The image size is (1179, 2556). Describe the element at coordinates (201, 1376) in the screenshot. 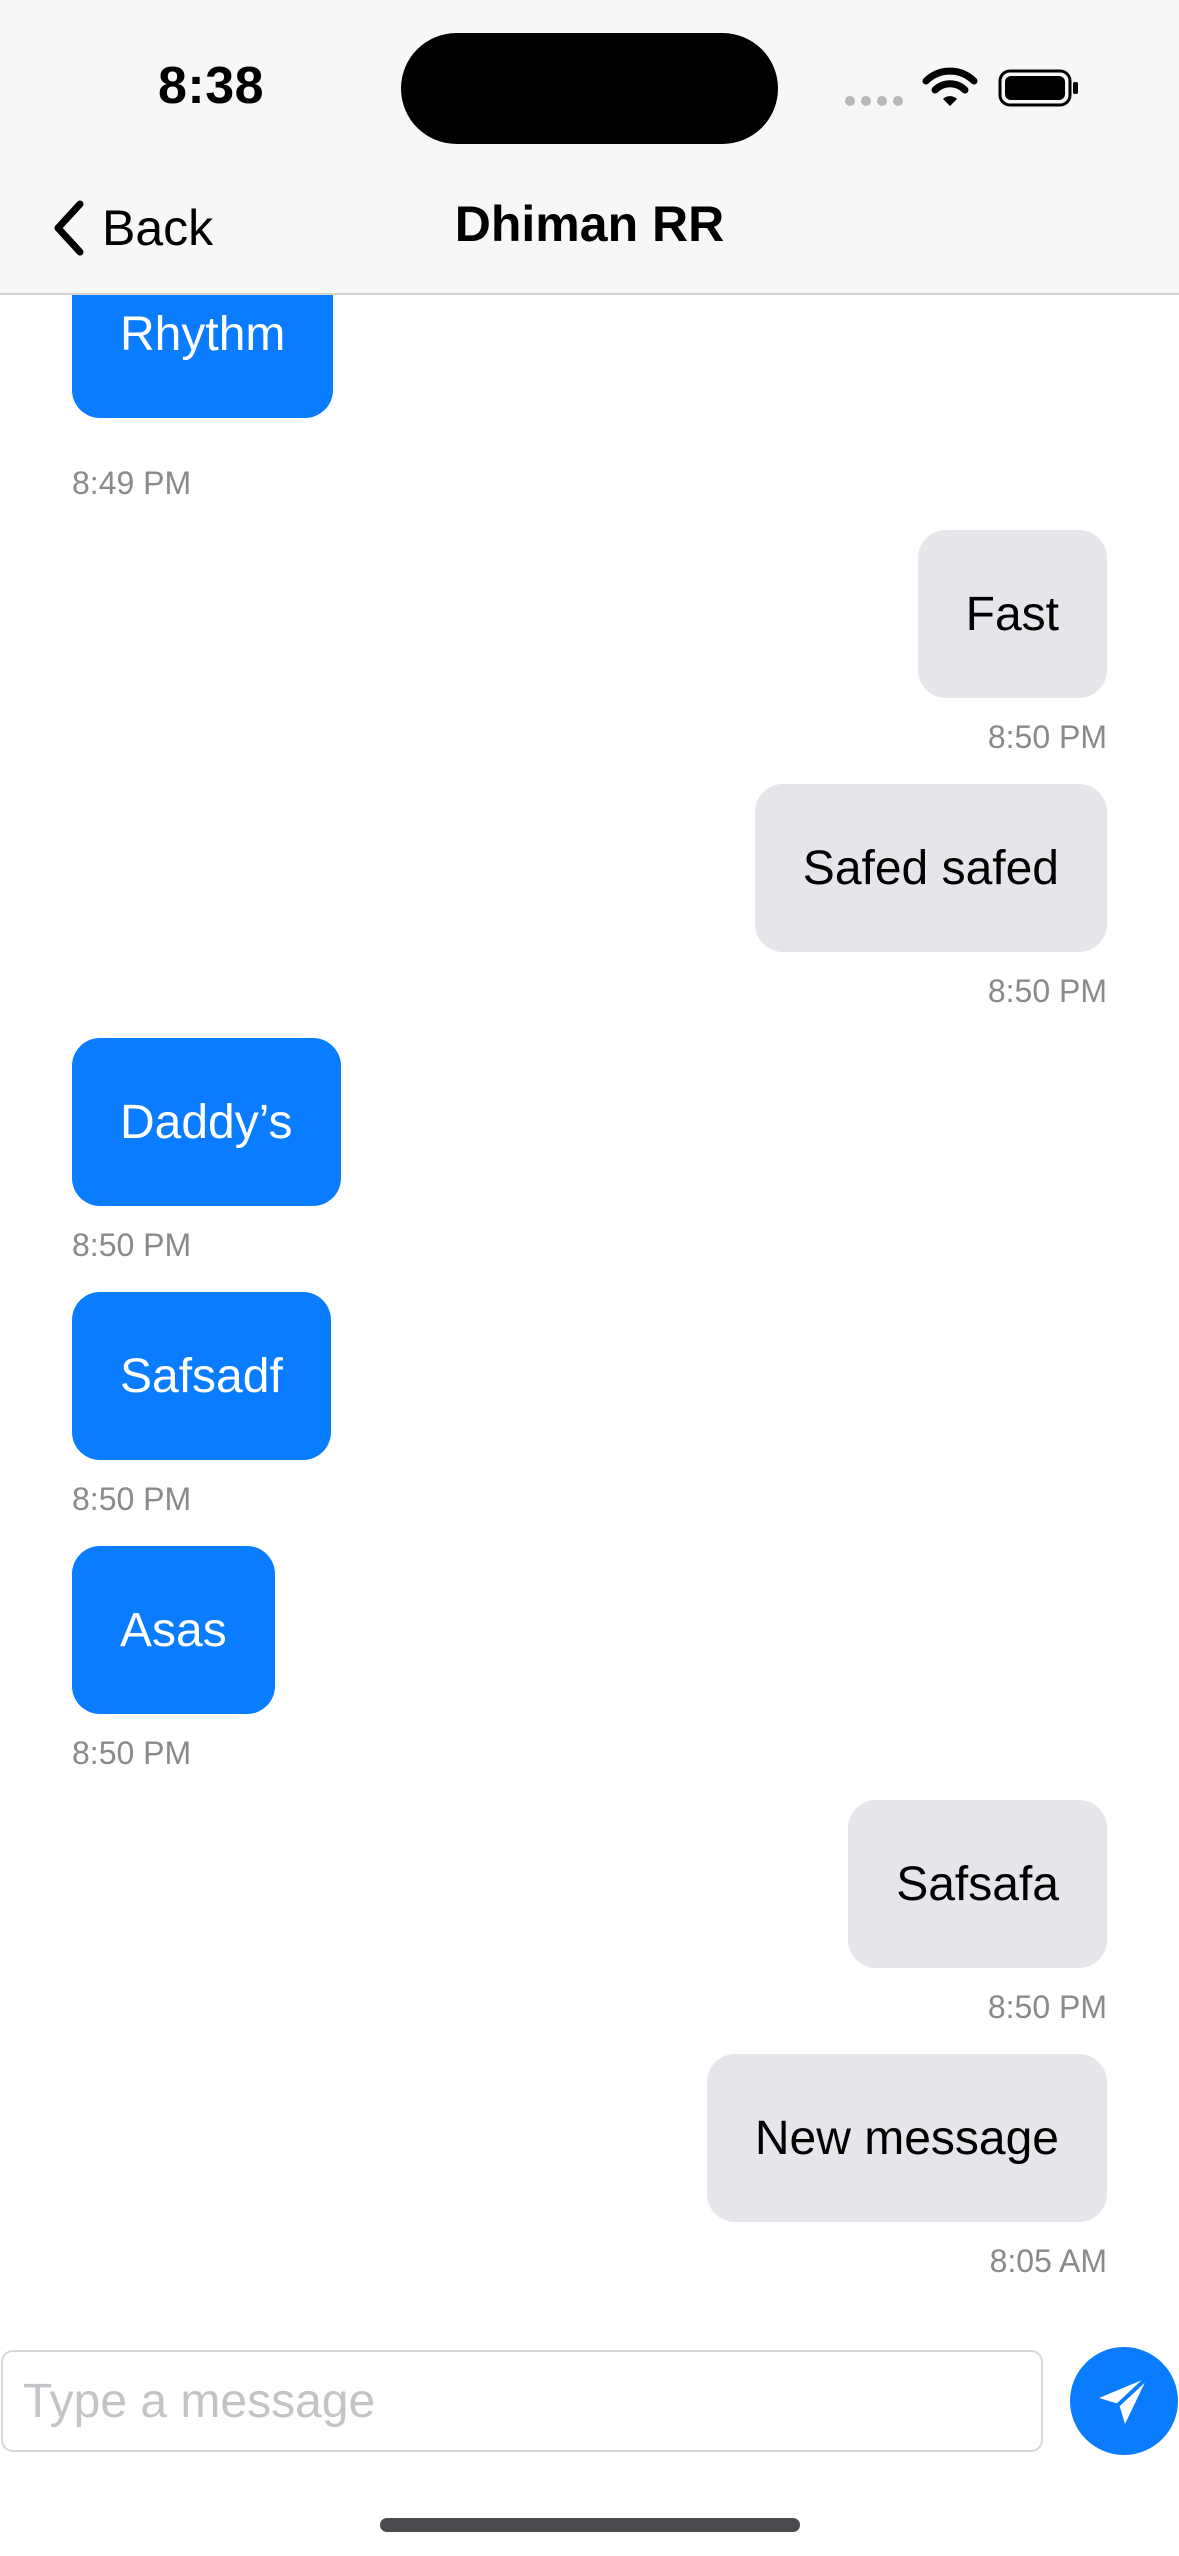

I see `received-message-bubble: Safsadf` at that location.